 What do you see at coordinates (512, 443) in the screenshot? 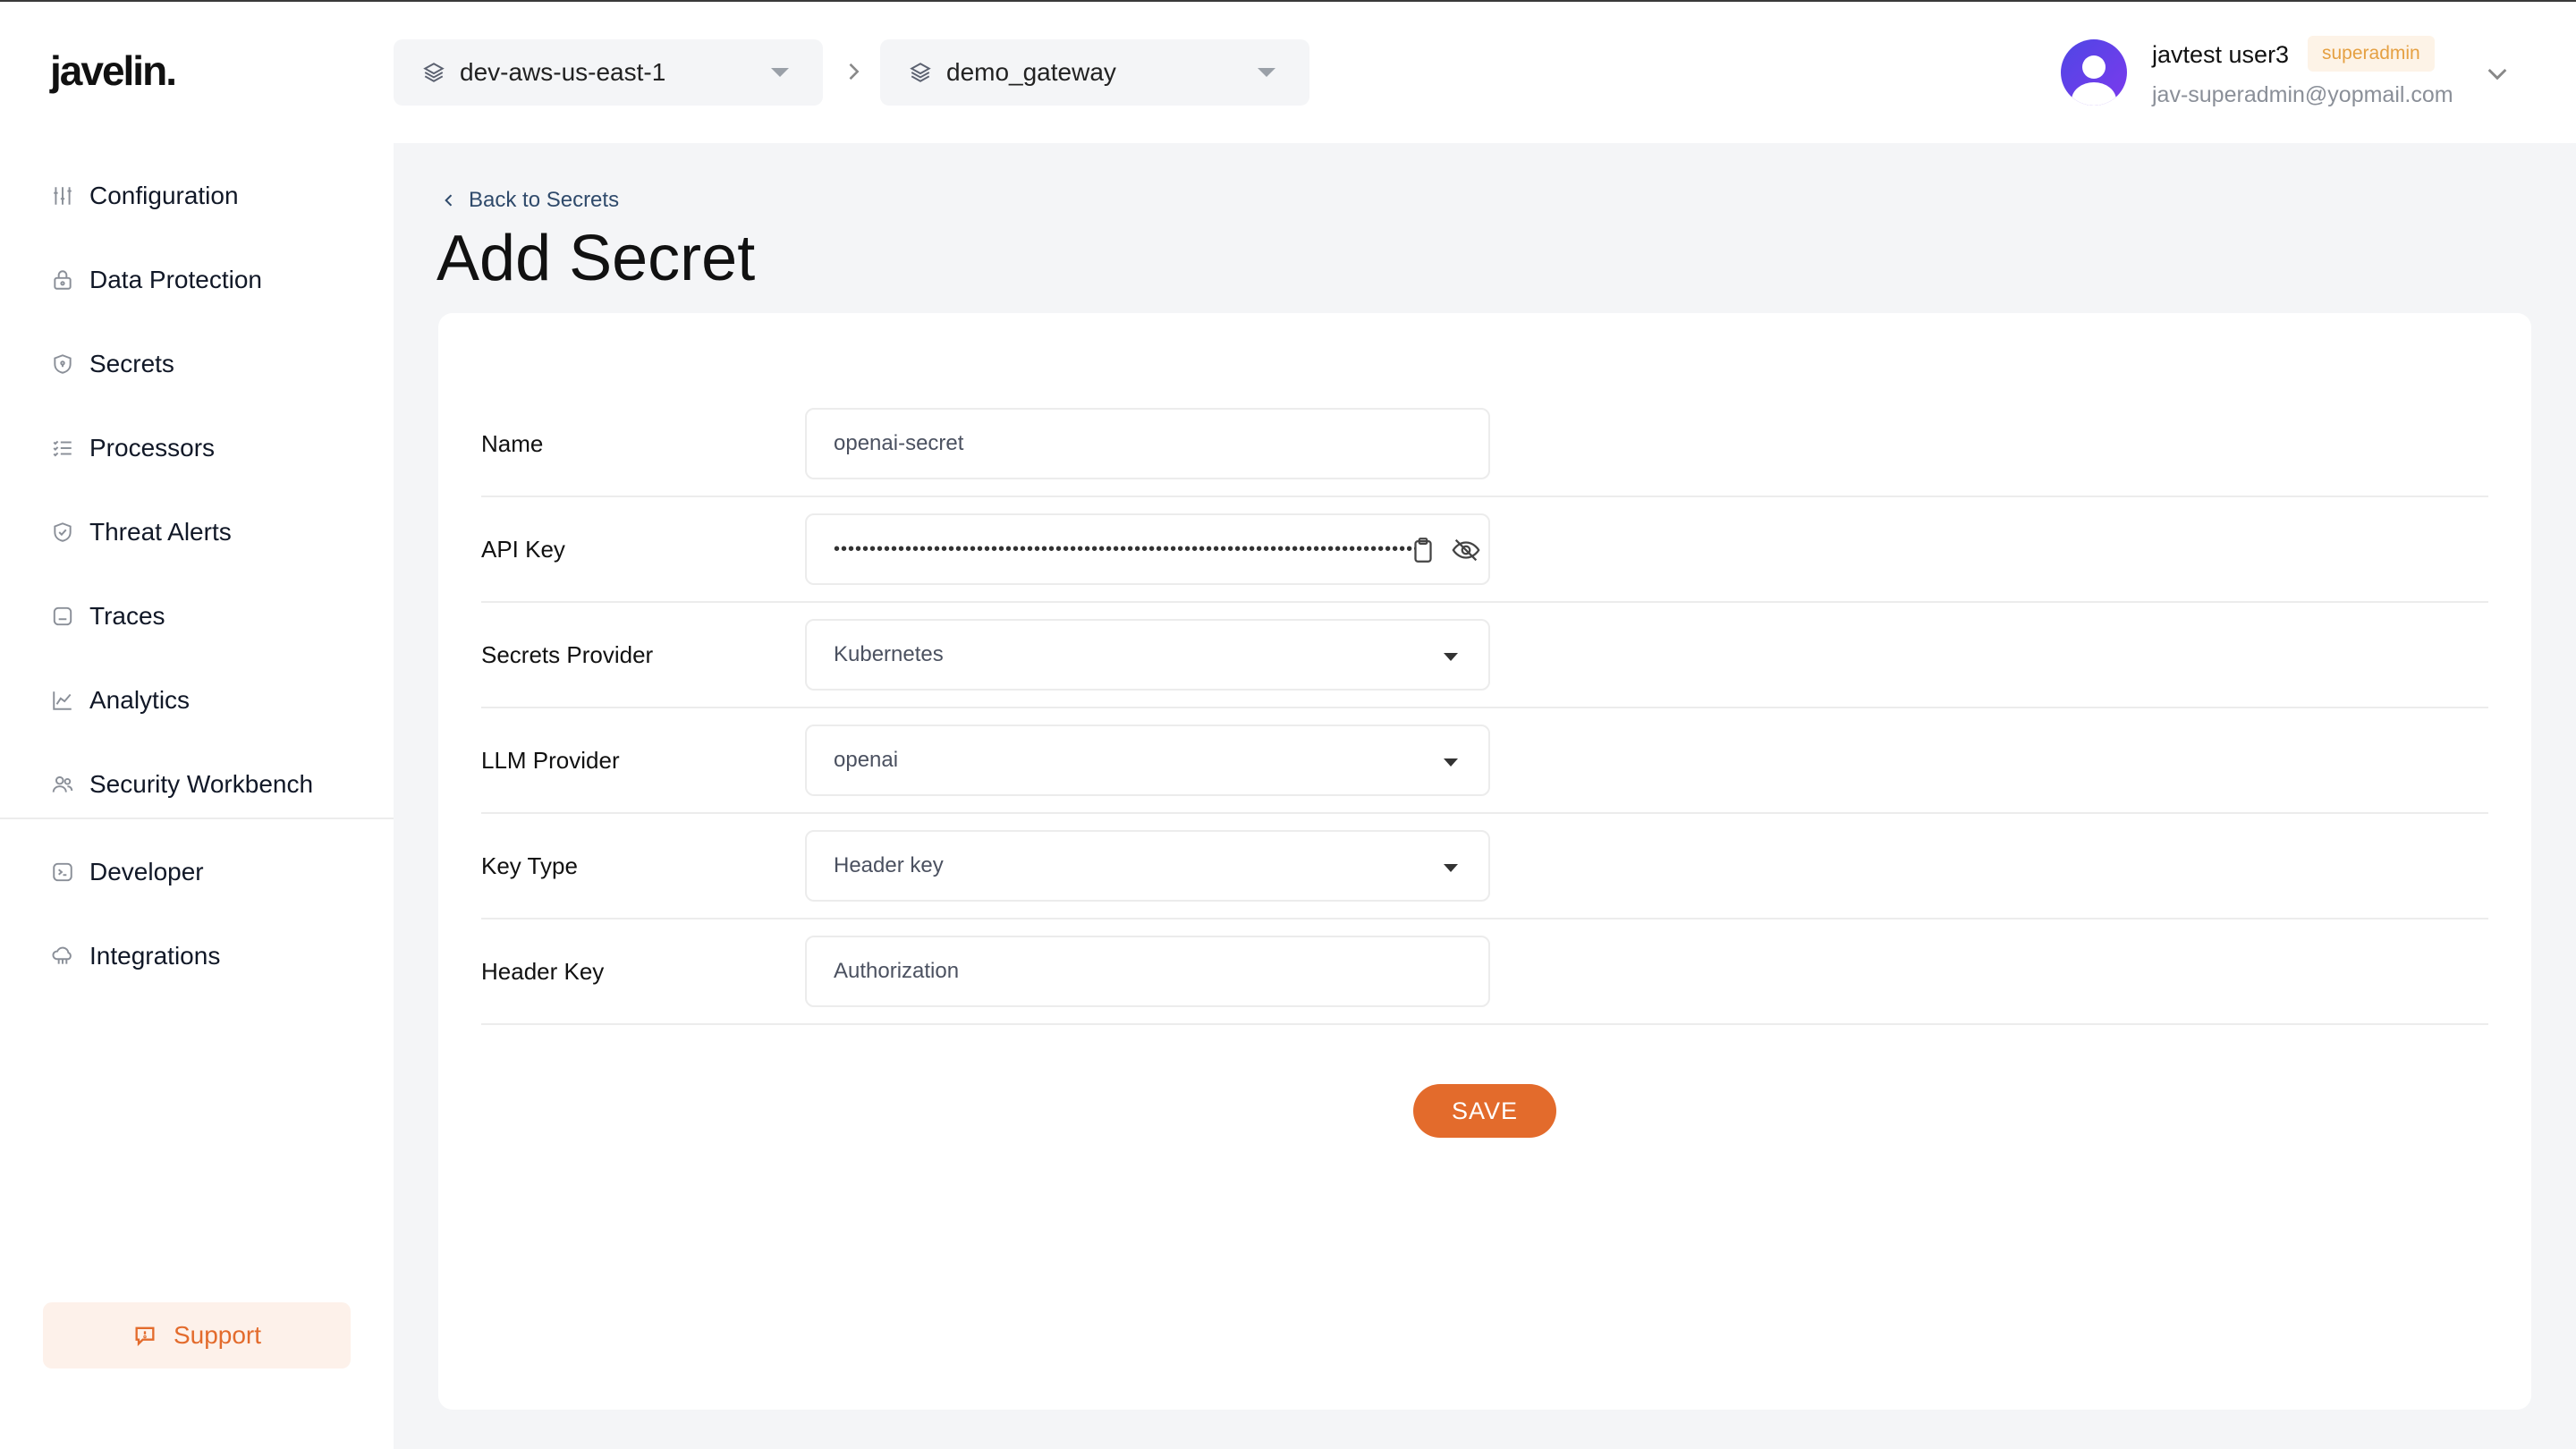
I see `name-label: Name` at bounding box center [512, 443].